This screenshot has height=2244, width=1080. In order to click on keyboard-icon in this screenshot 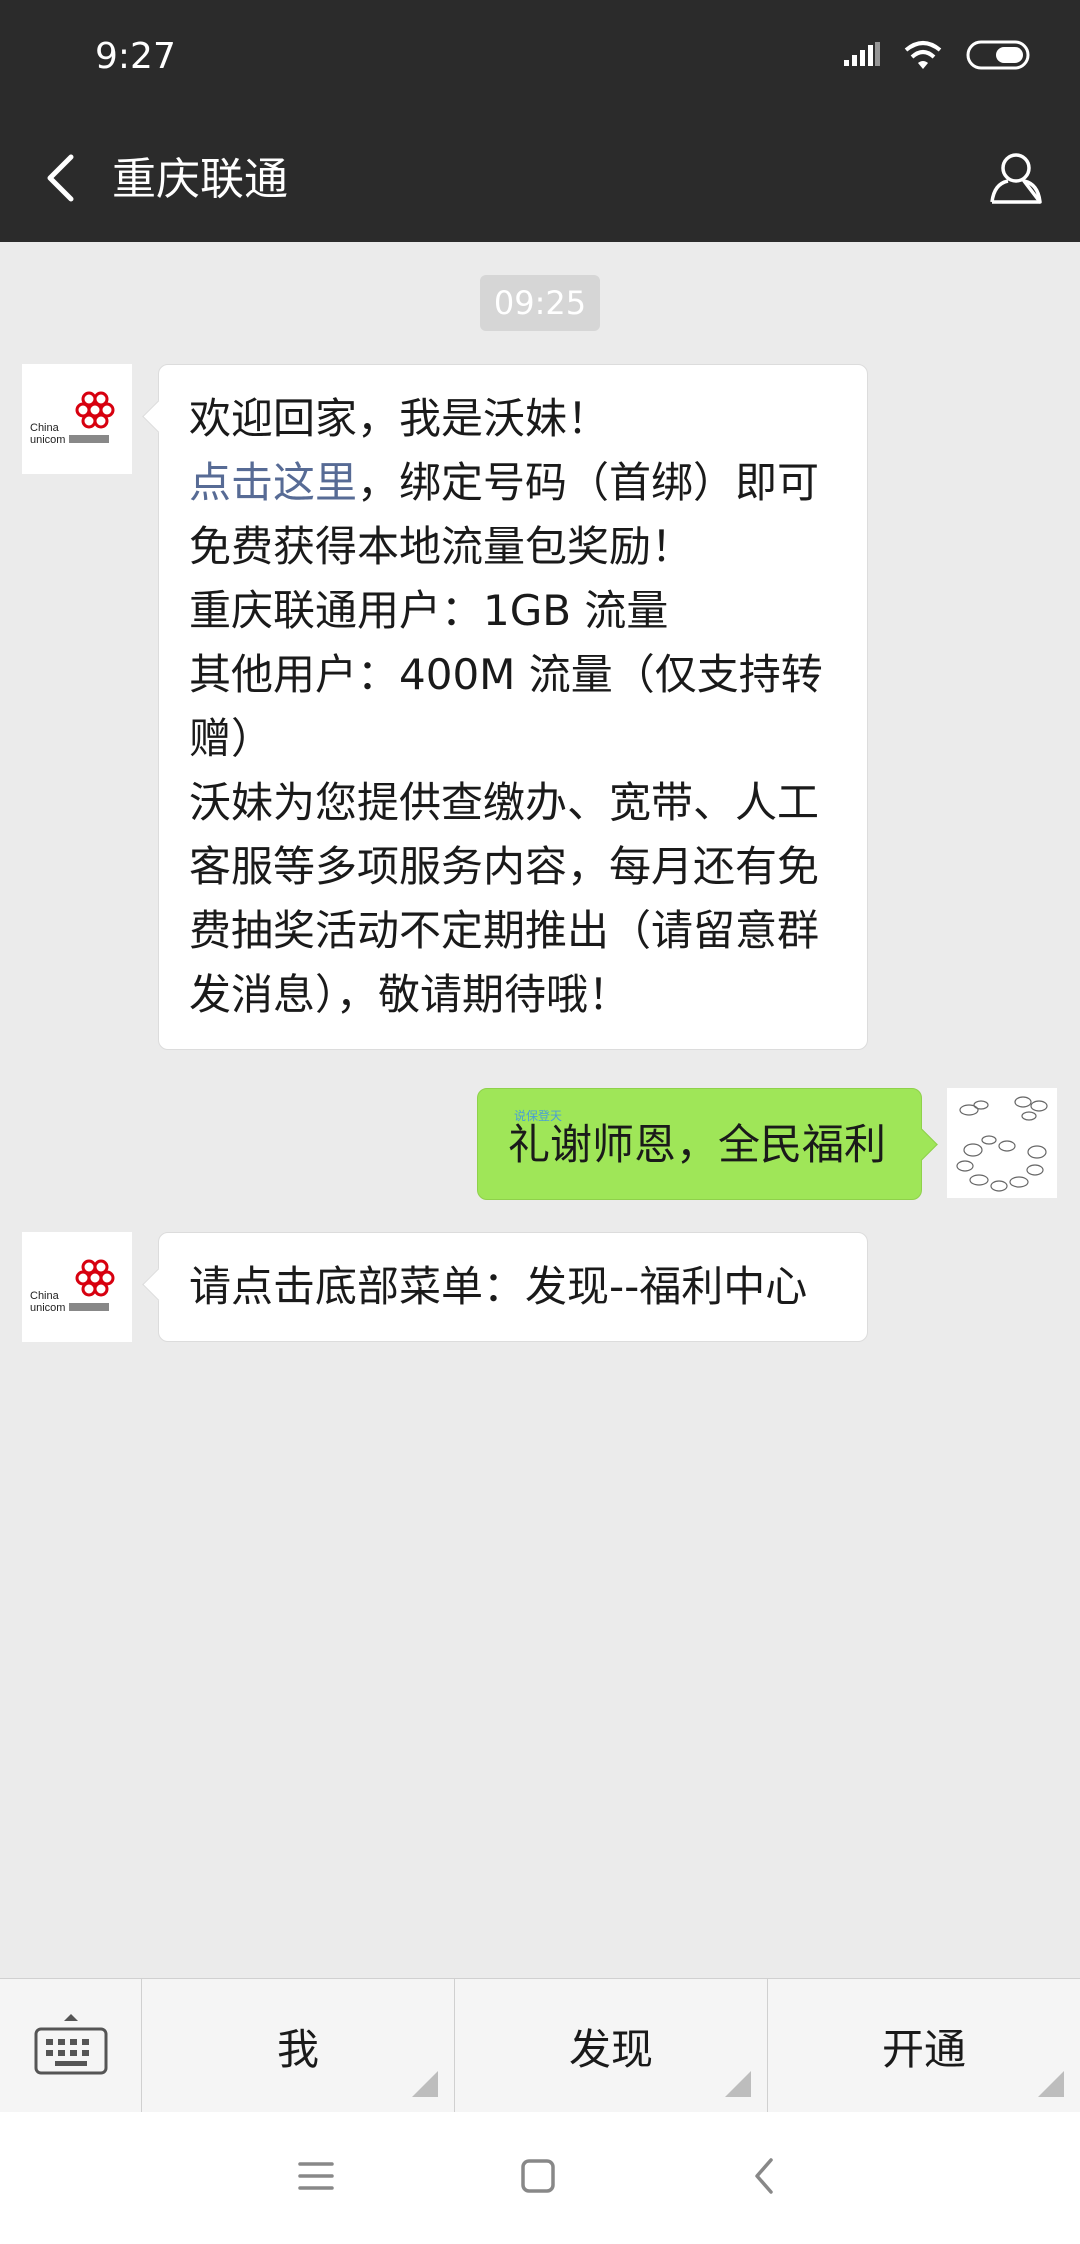, I will do `click(71, 2046)`.